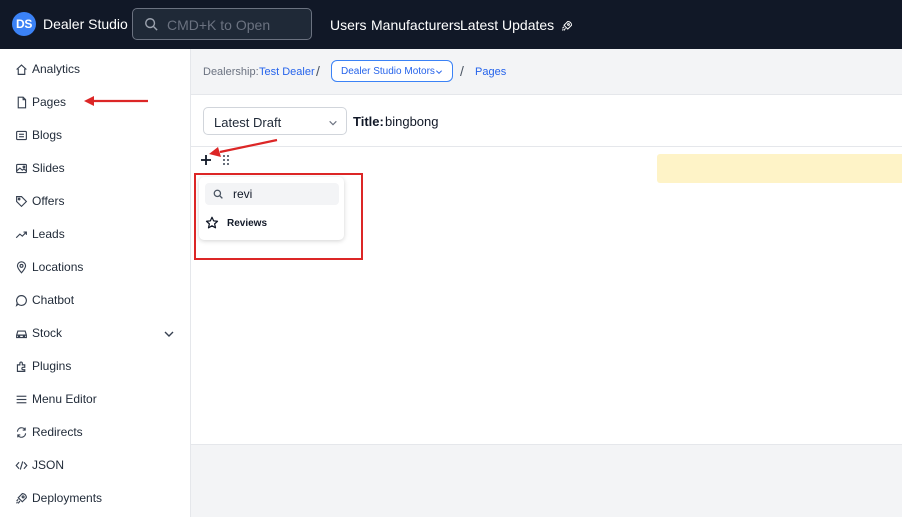  I want to click on sidebar-item-label: Menu Editor, so click(64, 399).